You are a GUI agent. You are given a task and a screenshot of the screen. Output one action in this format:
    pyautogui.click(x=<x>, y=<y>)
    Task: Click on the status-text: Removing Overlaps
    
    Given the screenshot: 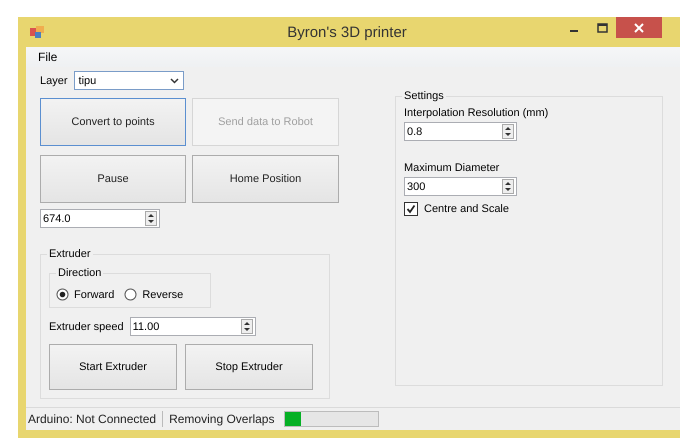 What is the action you would take?
    pyautogui.click(x=221, y=419)
    